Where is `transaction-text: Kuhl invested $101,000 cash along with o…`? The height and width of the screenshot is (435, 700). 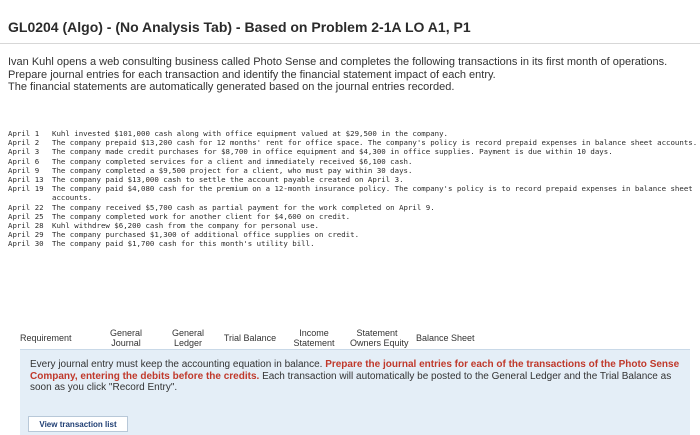
transaction-text: Kuhl invested $101,000 cash along with o… is located at coordinates (250, 133).